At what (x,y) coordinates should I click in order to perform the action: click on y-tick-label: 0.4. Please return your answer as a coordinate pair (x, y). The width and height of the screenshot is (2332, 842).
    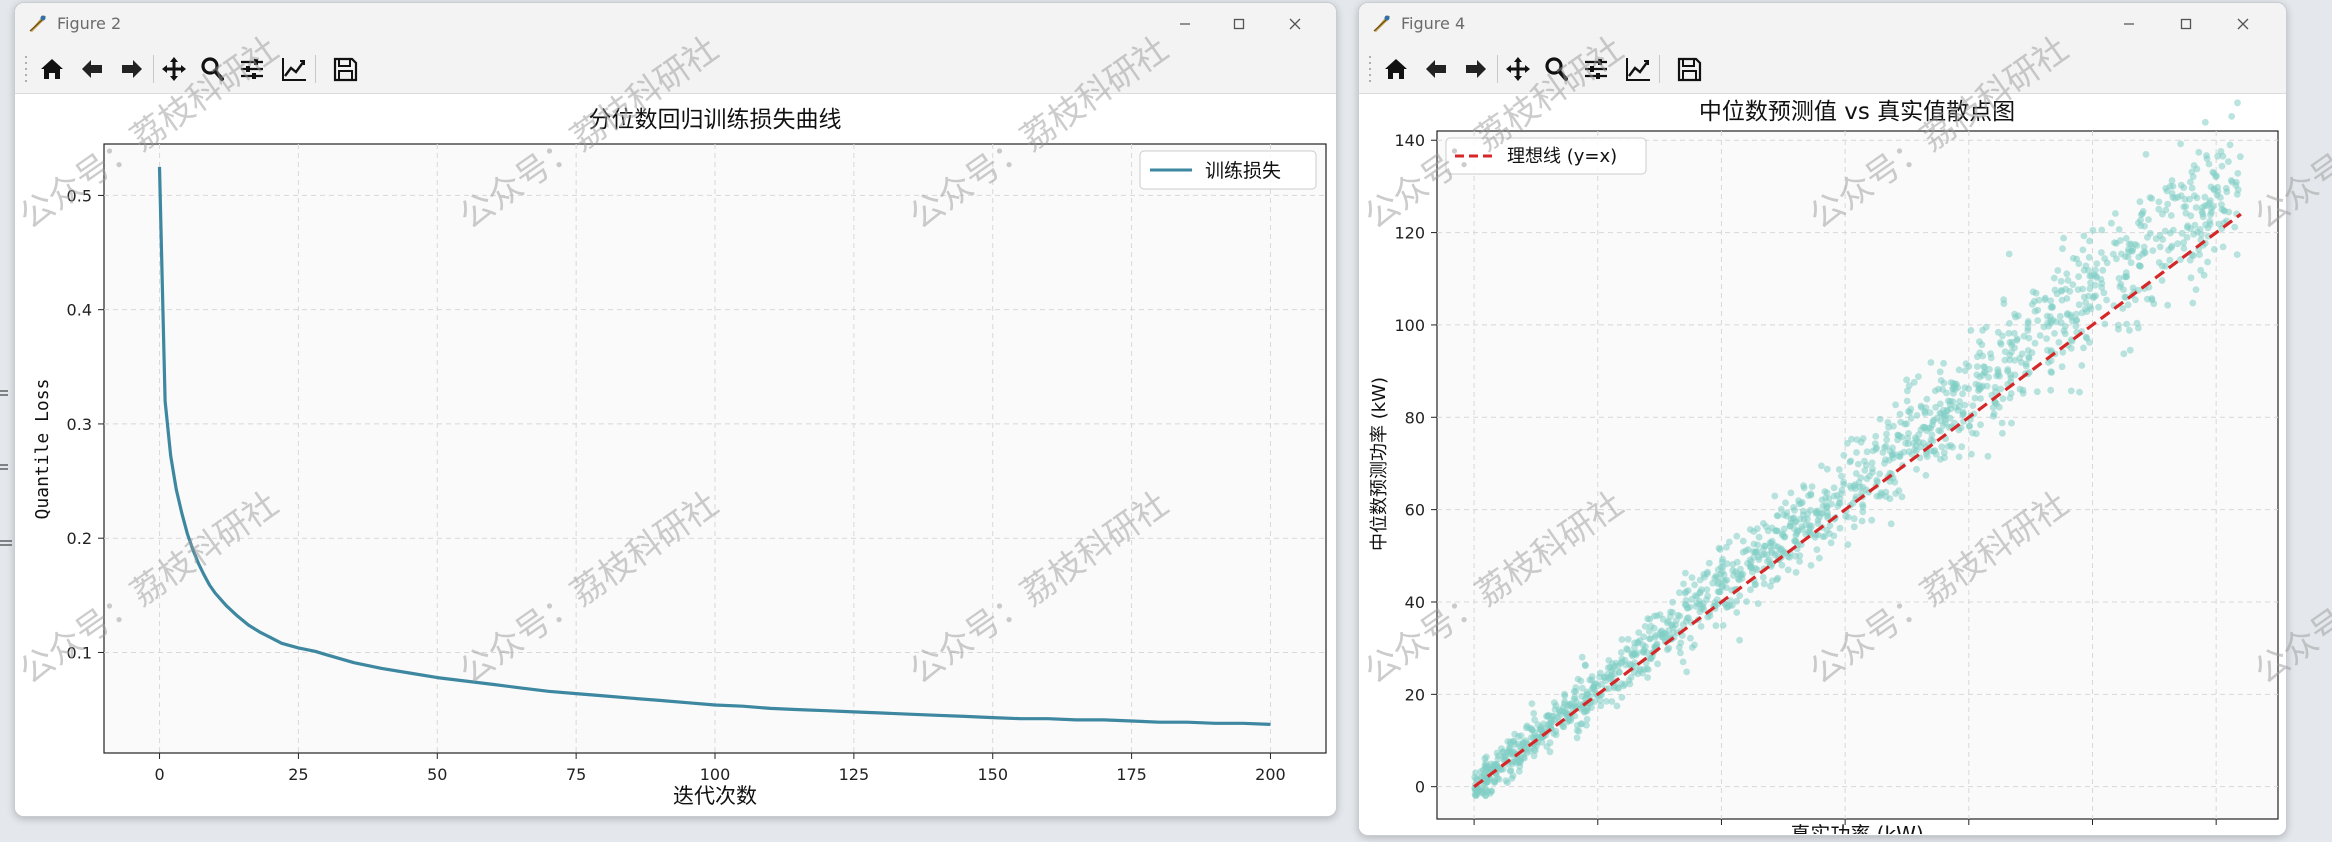
    Looking at the image, I should click on (79, 310).